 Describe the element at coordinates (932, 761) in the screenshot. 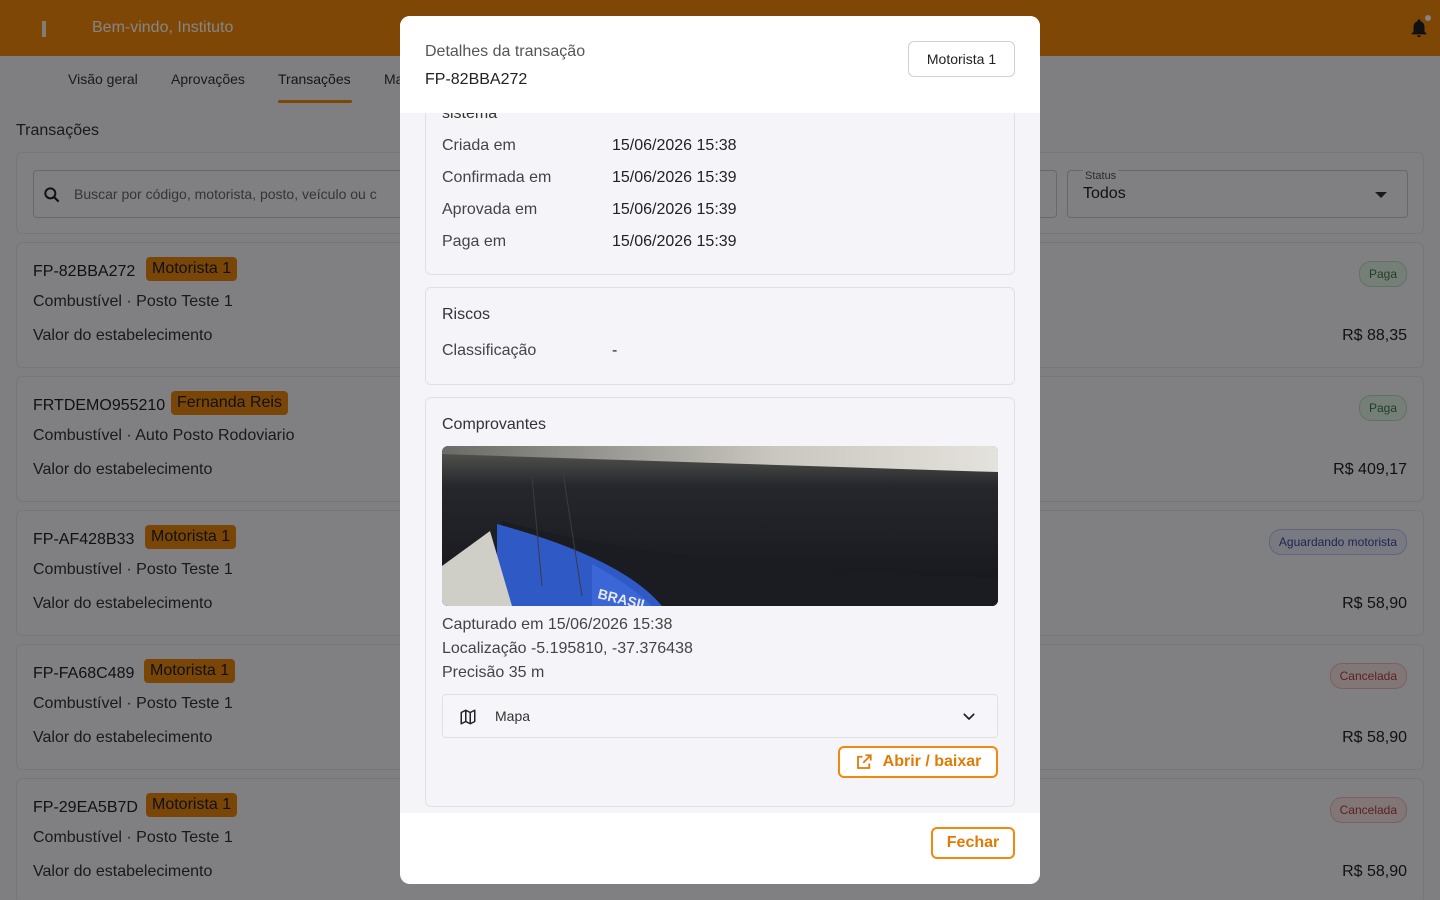

I see `open-download-label: Abrir / baixar` at that location.